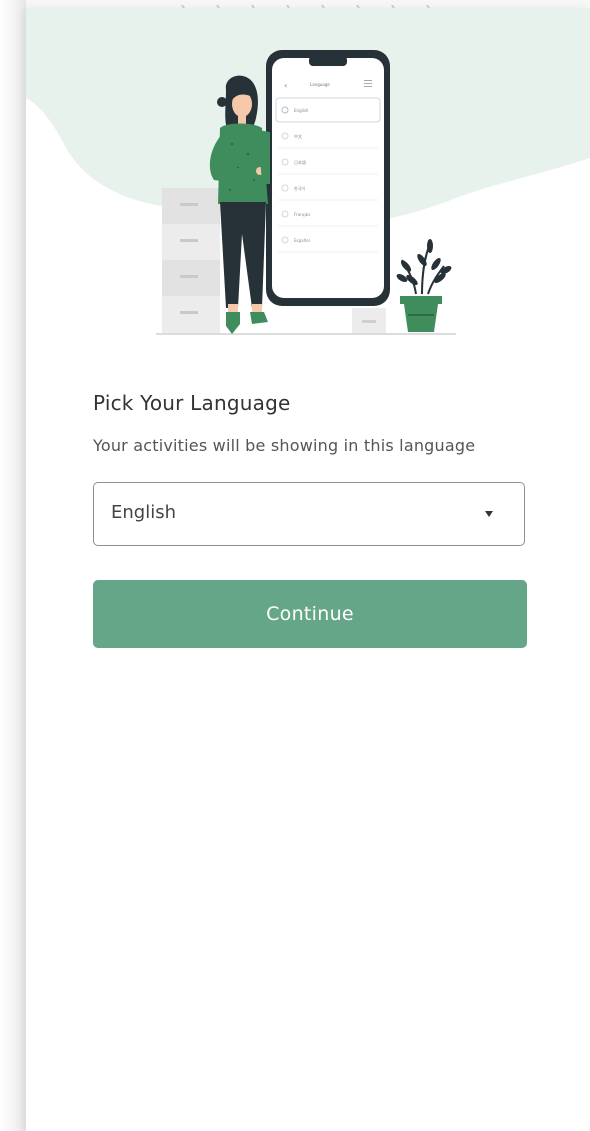 The height and width of the screenshot is (1131, 590). Describe the element at coordinates (489, 514) in the screenshot. I see `caret-down-icon` at that location.